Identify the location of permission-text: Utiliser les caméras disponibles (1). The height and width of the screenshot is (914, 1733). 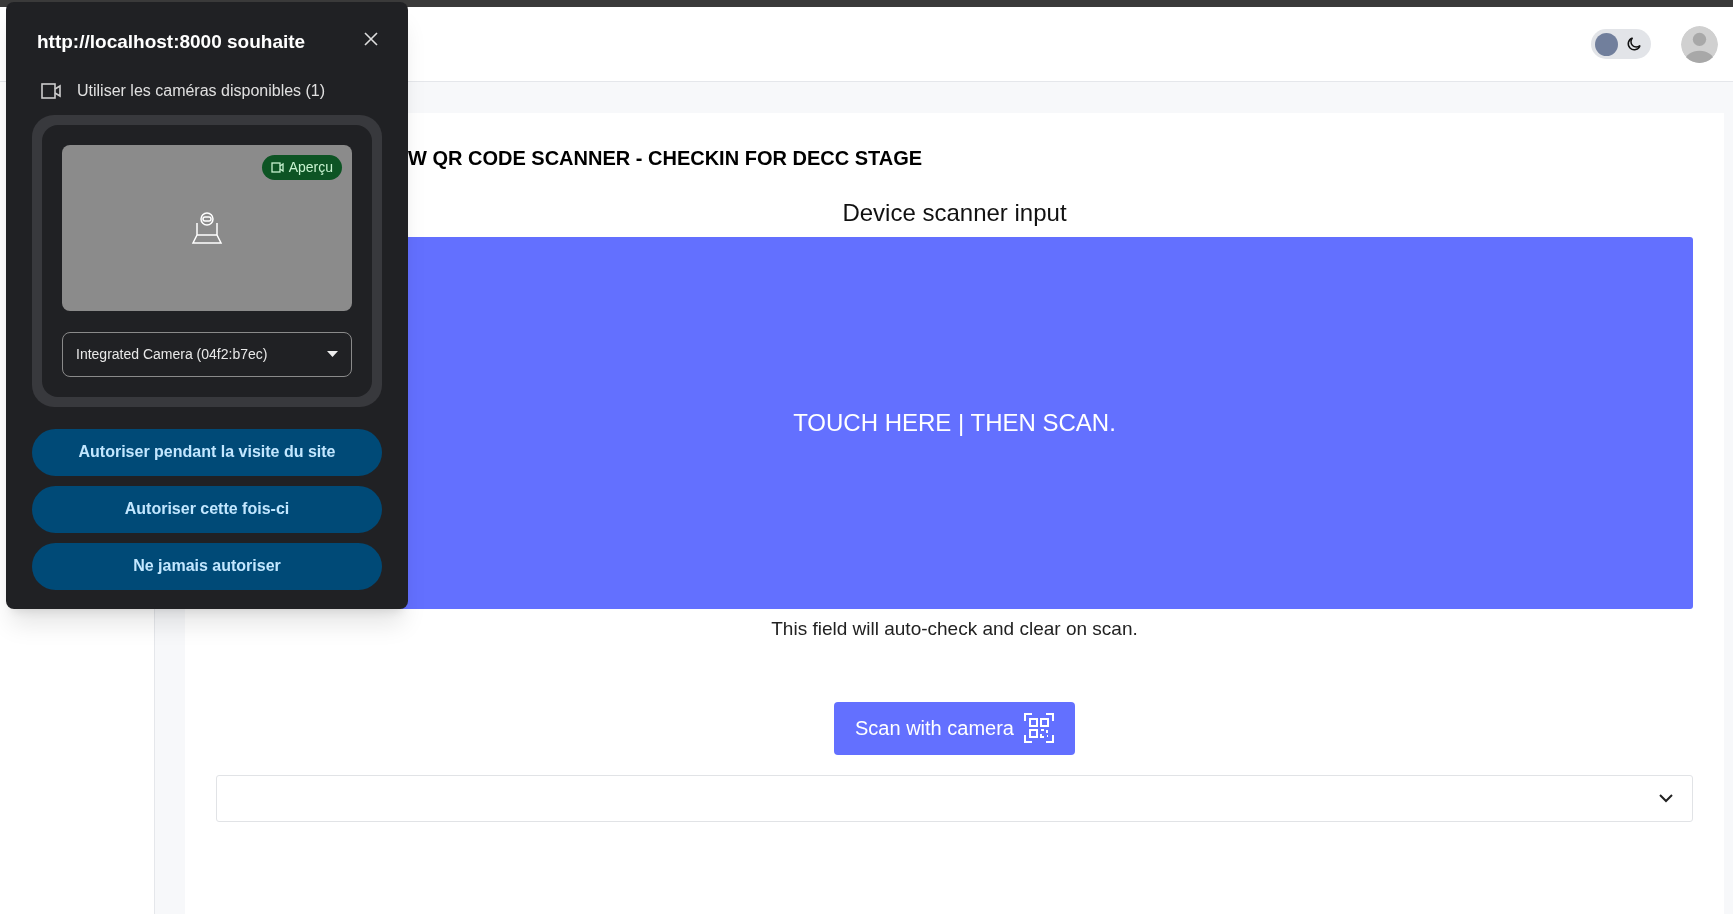
(201, 90).